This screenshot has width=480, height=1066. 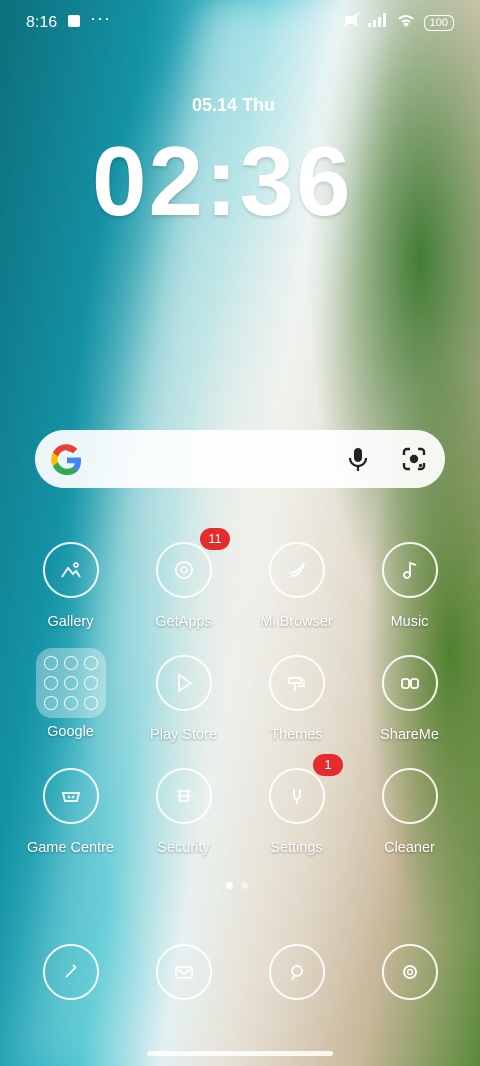 I want to click on app-label: Security, so click(x=183, y=848).